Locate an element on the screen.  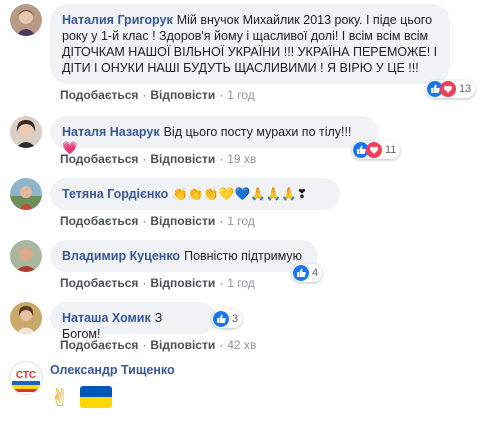
comment-text: ✌ is located at coordinates (60, 398).